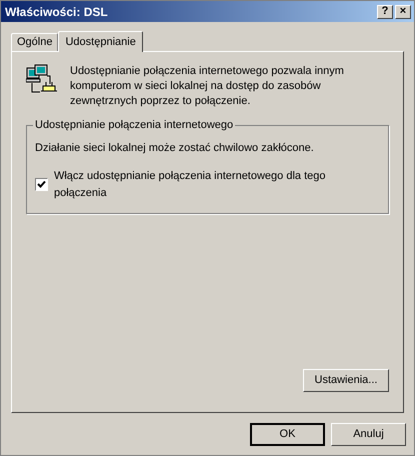  I want to click on window-title: Właściwości: DSL, so click(57, 12).